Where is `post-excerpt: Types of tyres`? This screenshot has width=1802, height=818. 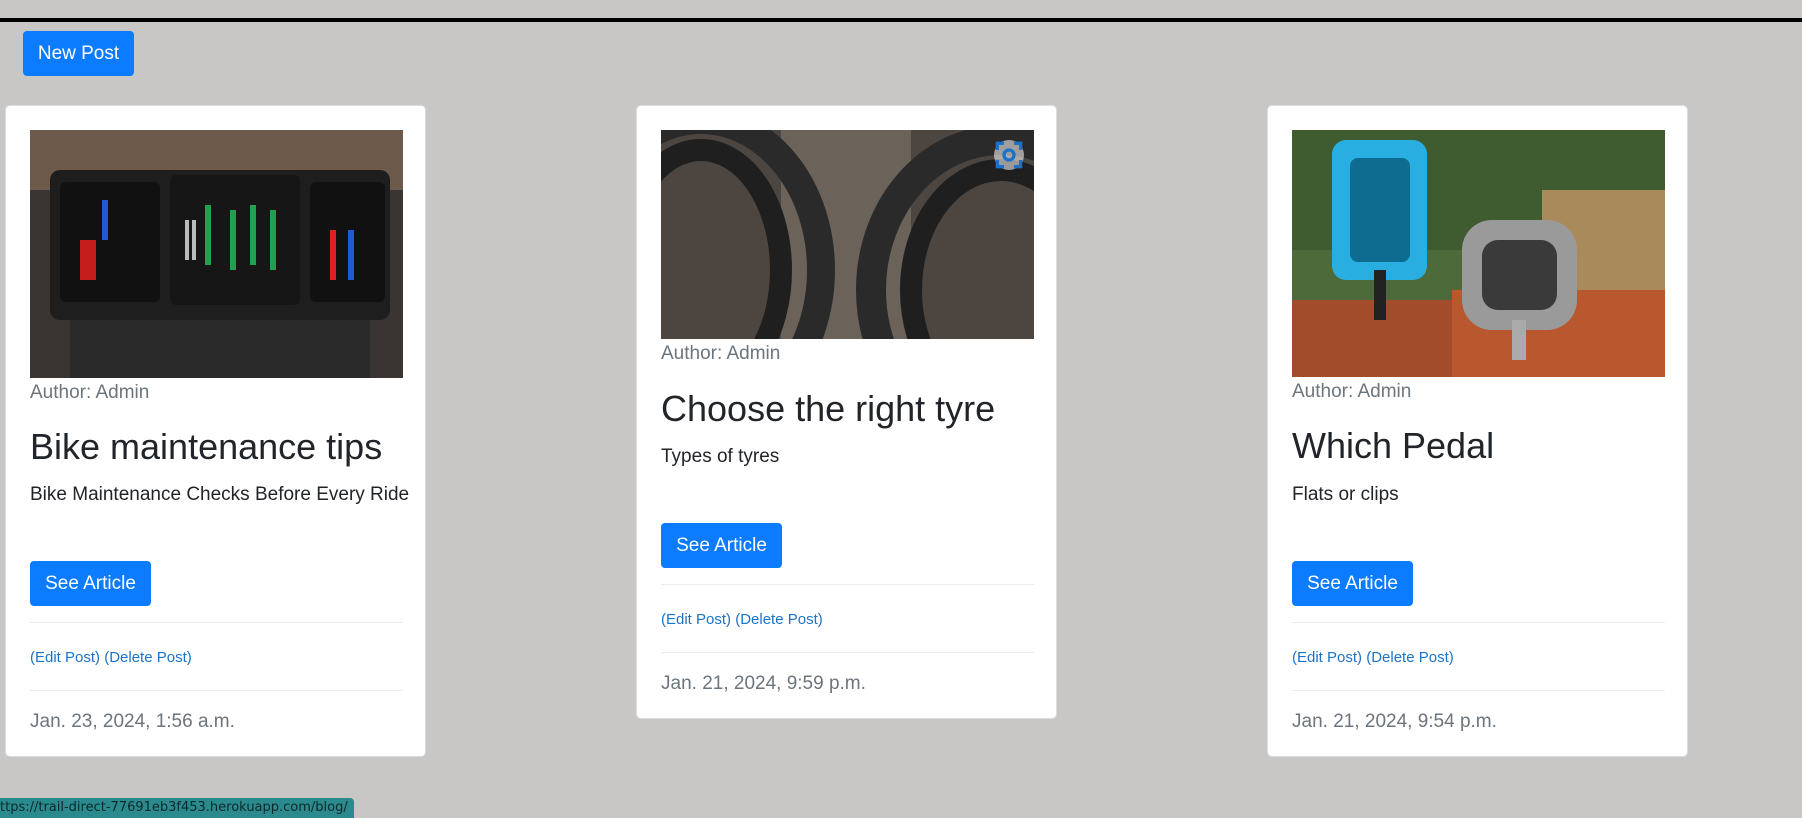
post-excerpt: Types of tyres is located at coordinates (720, 456).